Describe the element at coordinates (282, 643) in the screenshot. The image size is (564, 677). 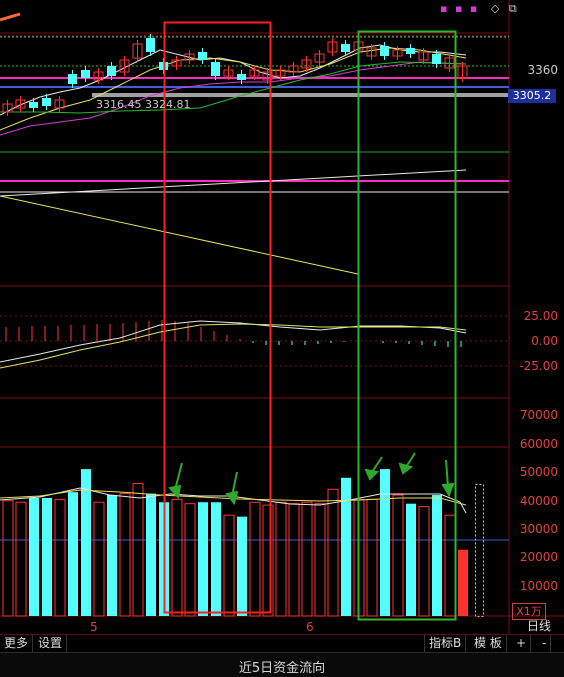
I see `bottom-toolbar: 更多 设置 指标B 模 板 + -` at that location.